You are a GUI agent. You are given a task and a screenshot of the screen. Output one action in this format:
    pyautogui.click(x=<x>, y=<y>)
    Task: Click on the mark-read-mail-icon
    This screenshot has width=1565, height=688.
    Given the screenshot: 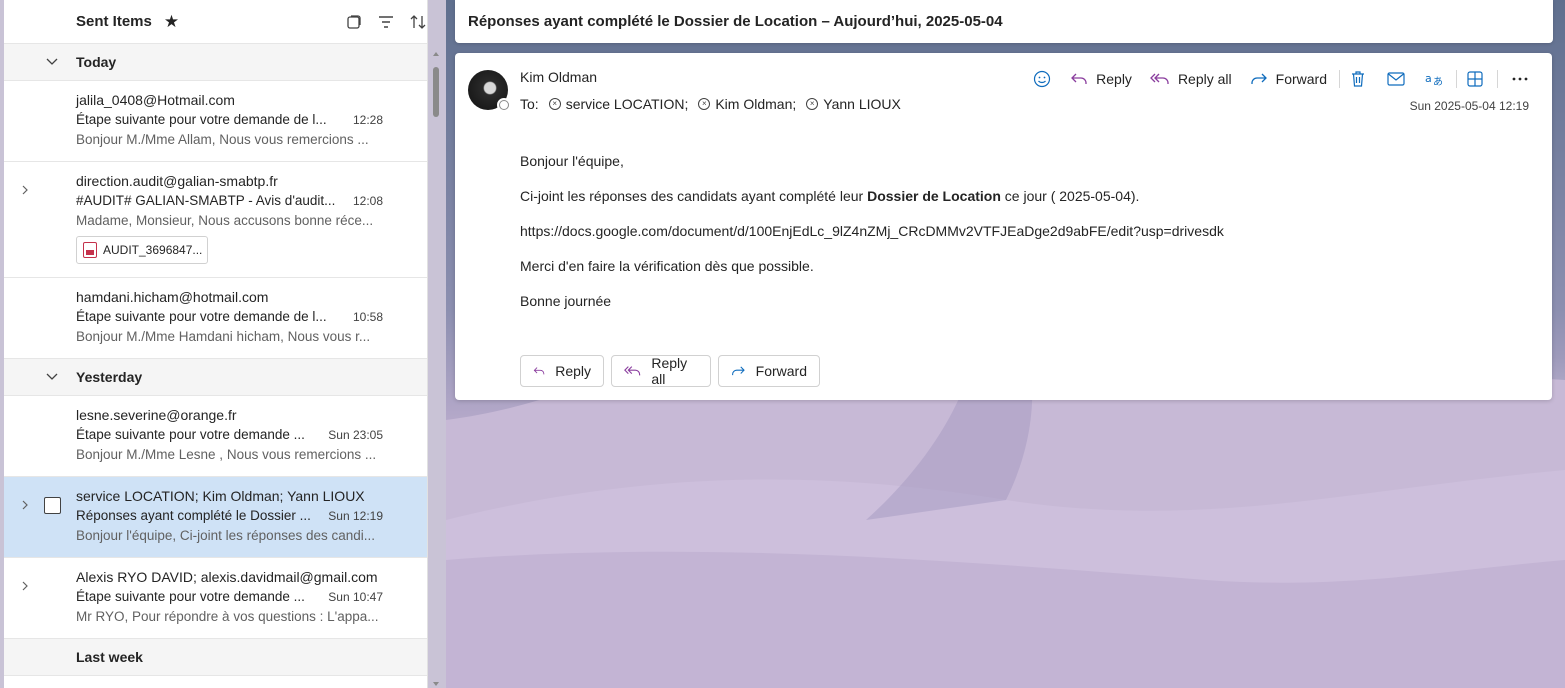 What is the action you would take?
    pyautogui.click(x=1396, y=79)
    